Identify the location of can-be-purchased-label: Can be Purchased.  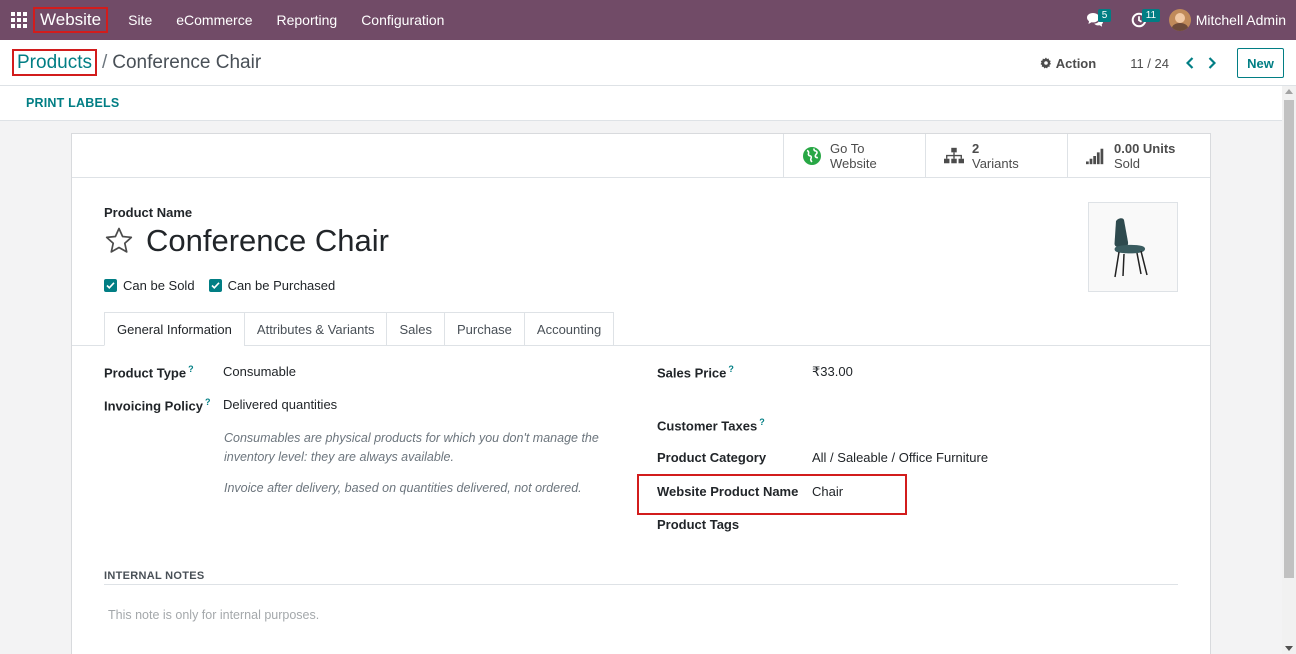
(282, 285).